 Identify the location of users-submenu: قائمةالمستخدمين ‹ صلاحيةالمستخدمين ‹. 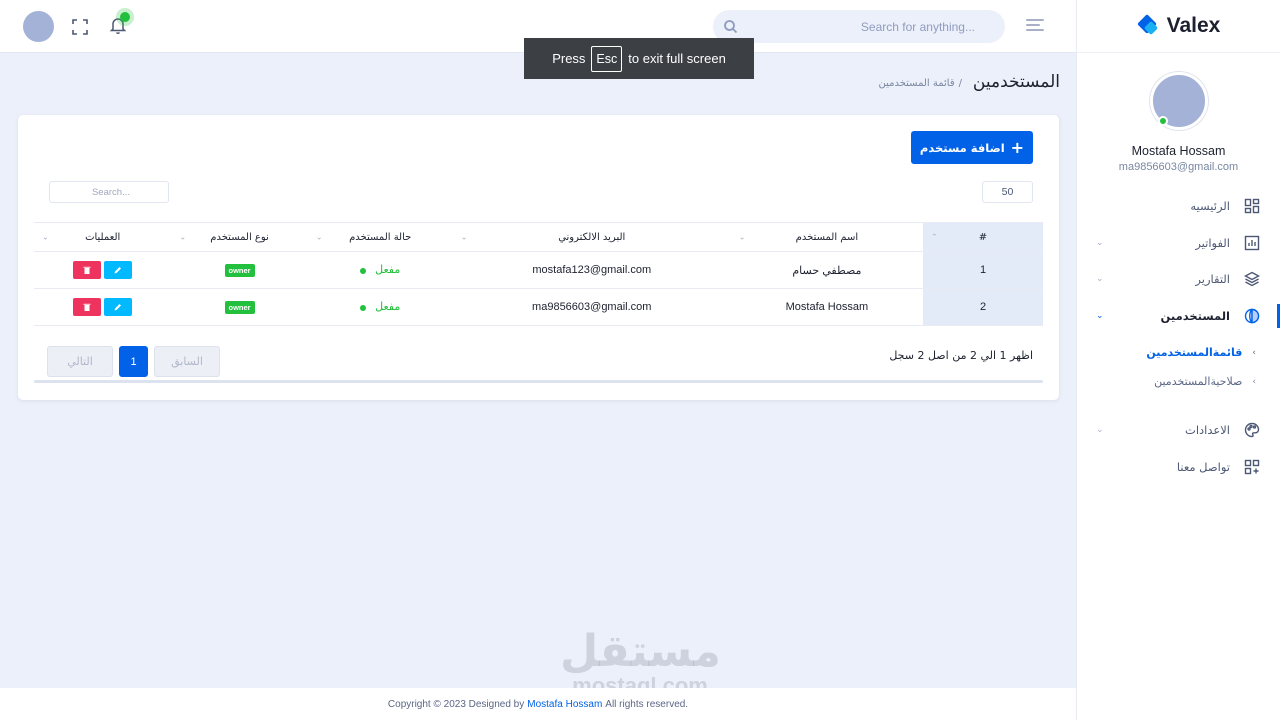
(1178, 368).